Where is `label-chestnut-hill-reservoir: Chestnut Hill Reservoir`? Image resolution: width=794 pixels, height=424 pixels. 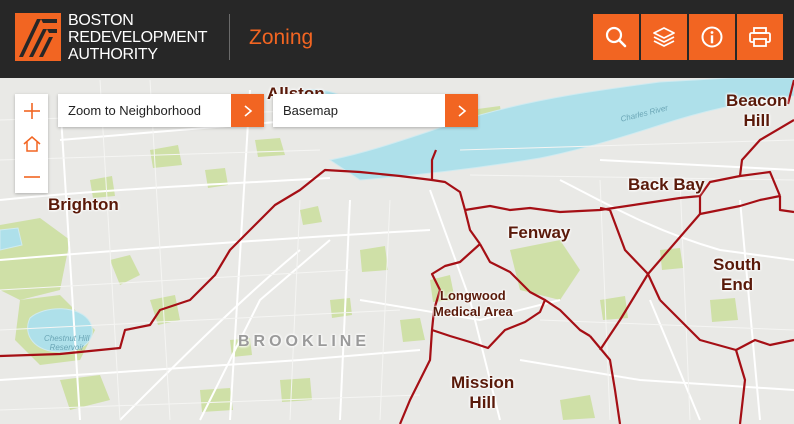 label-chestnut-hill-reservoir: Chestnut Hill Reservoir is located at coordinates (66, 343).